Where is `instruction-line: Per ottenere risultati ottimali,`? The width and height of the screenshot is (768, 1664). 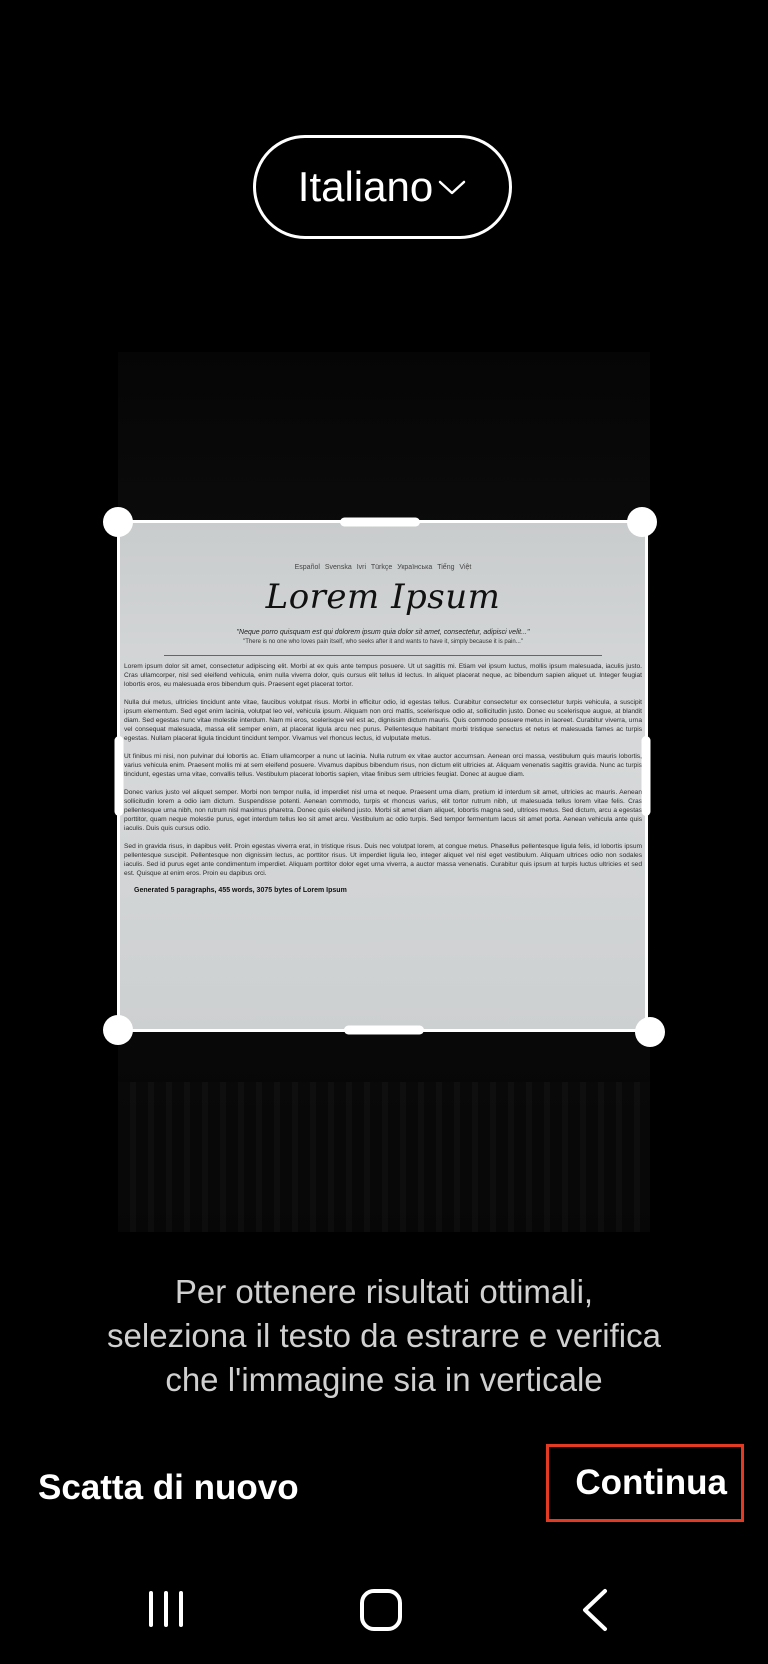 instruction-line: Per ottenere risultati ottimali, is located at coordinates (384, 1291).